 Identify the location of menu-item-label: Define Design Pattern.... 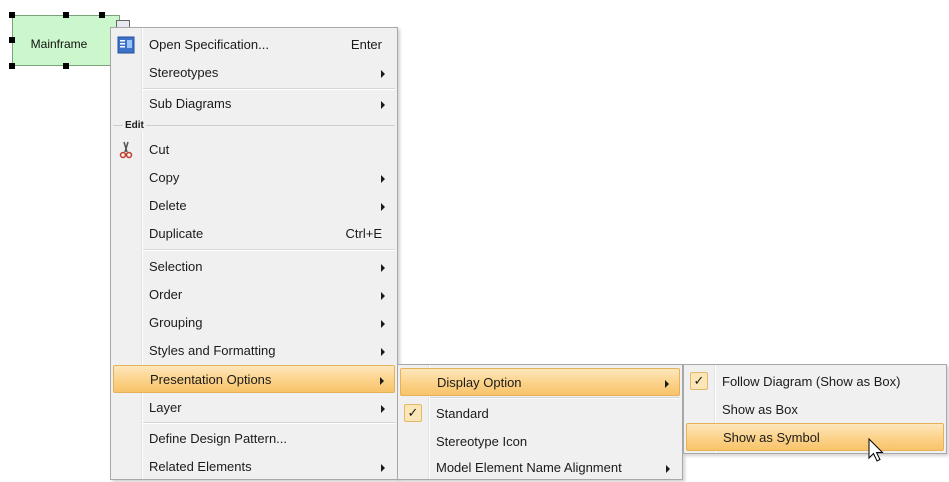
(218, 438).